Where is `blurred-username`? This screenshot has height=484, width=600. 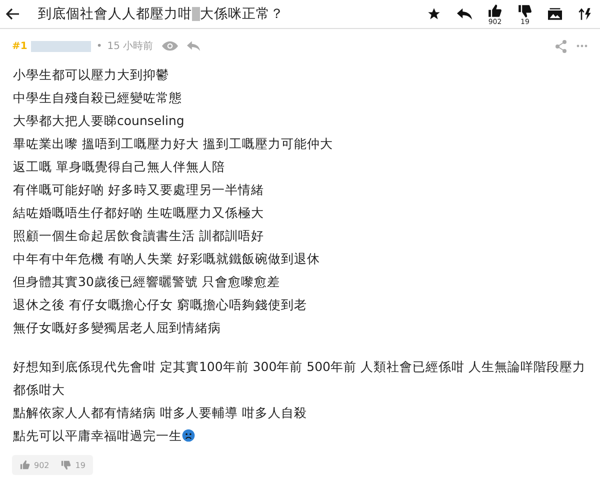
blurred-username is located at coordinates (61, 46).